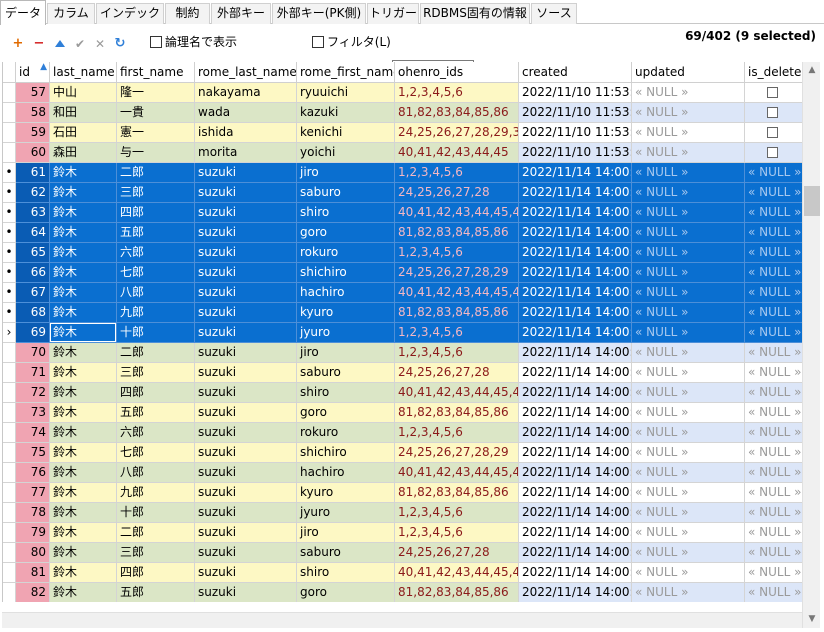  I want to click on cell-first-name: 五郎, so click(156, 233).